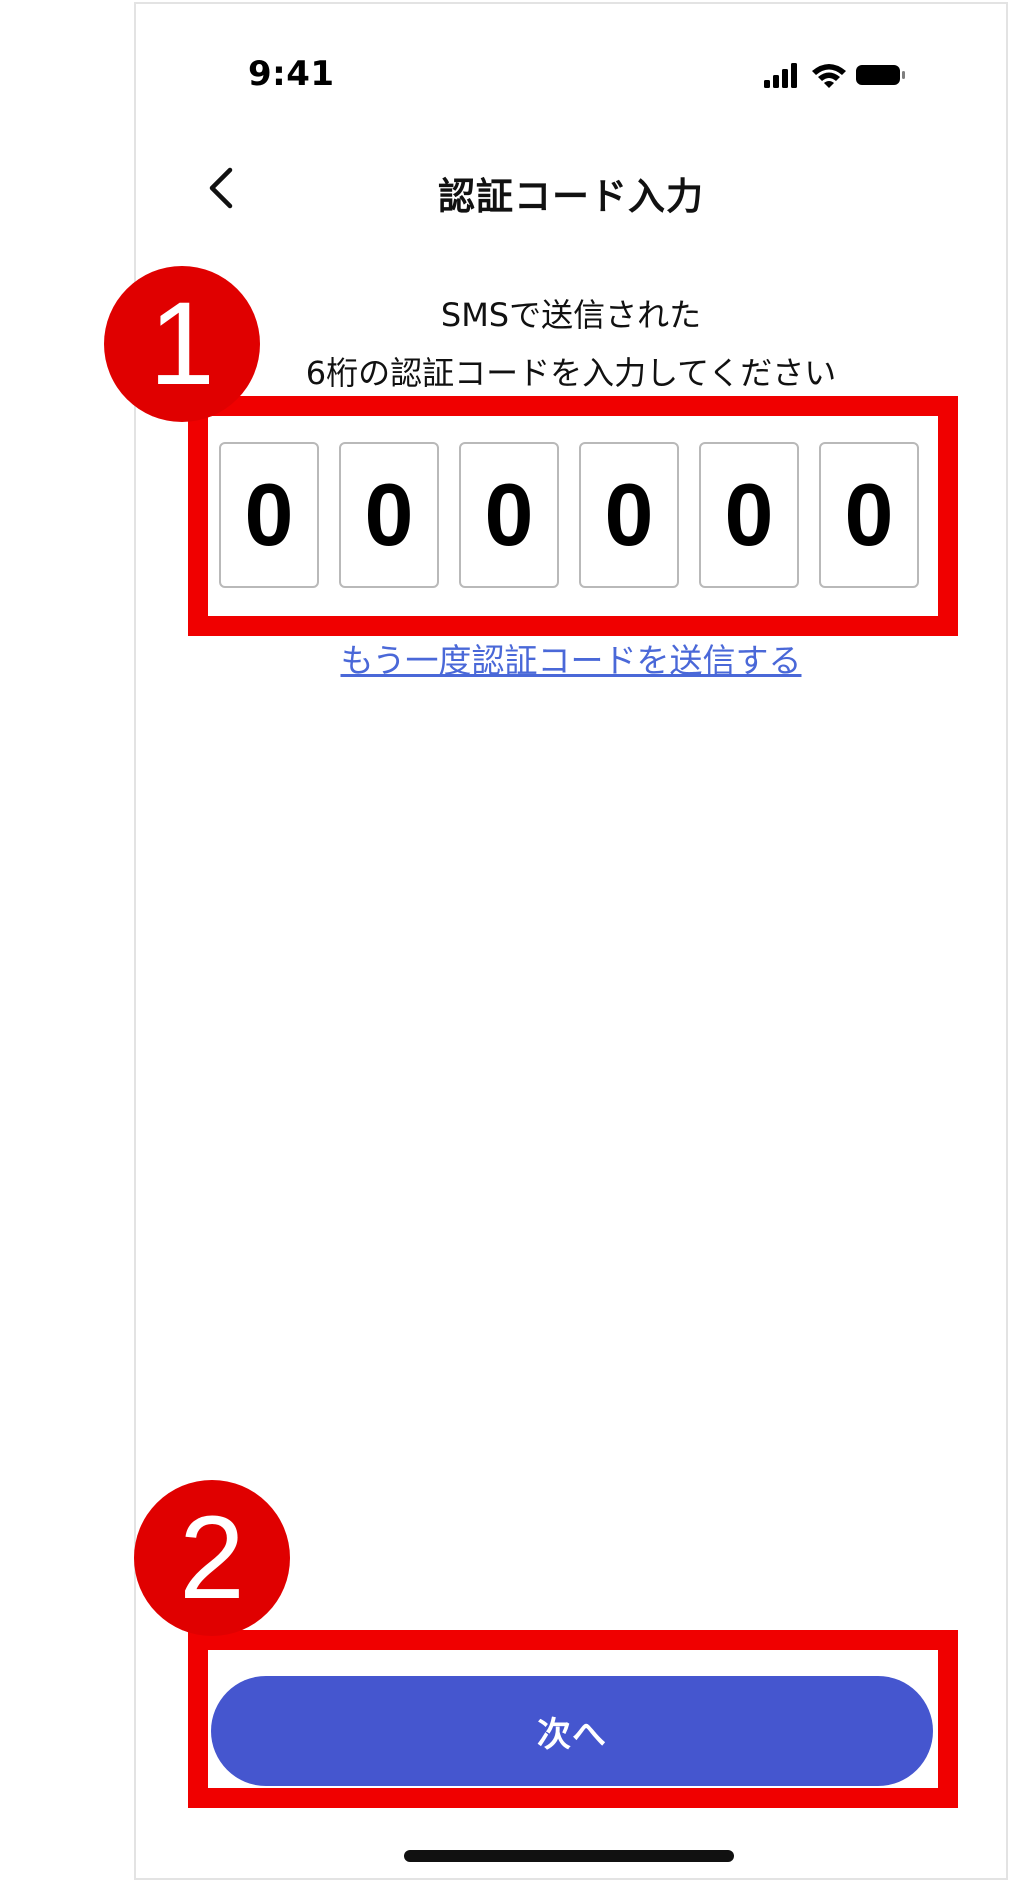 The width and height of the screenshot is (1013, 1884). Describe the element at coordinates (571, 196) in the screenshot. I see `page-title: 認証コード入力` at that location.